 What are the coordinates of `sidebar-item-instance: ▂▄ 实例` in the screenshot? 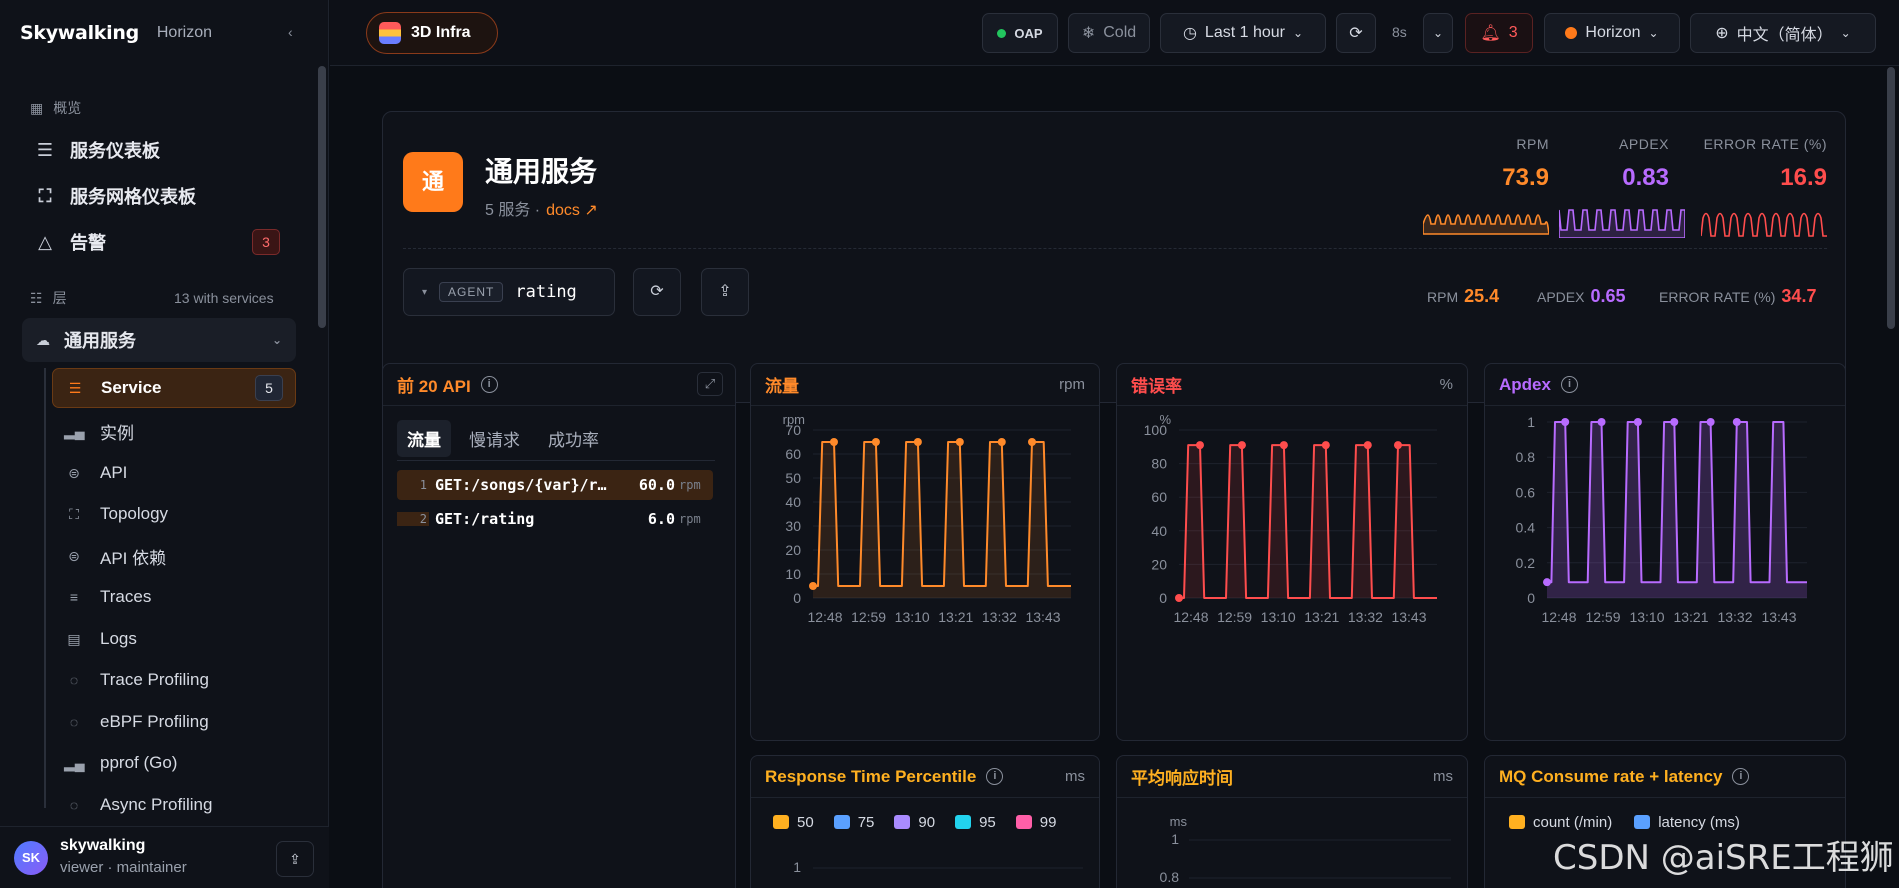 It's located at (99, 431).